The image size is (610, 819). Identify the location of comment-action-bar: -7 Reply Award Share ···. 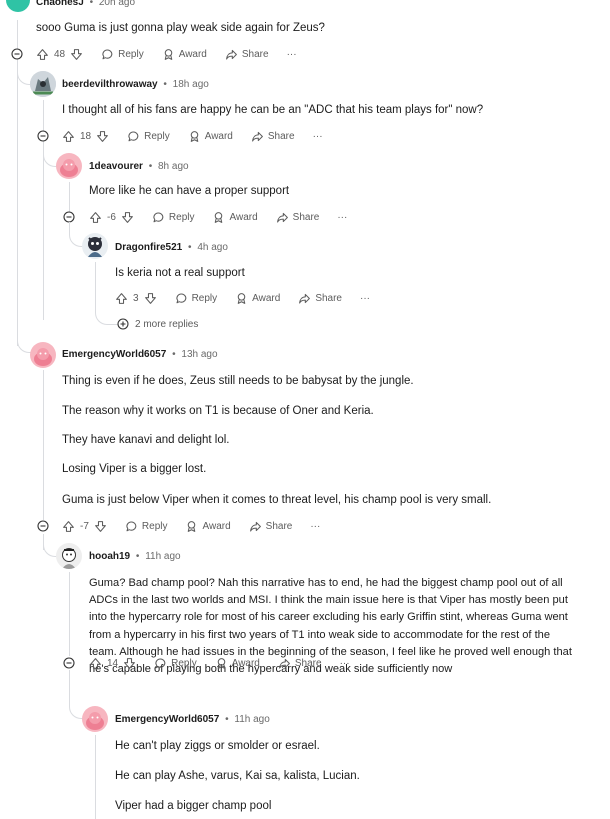
(200, 526).